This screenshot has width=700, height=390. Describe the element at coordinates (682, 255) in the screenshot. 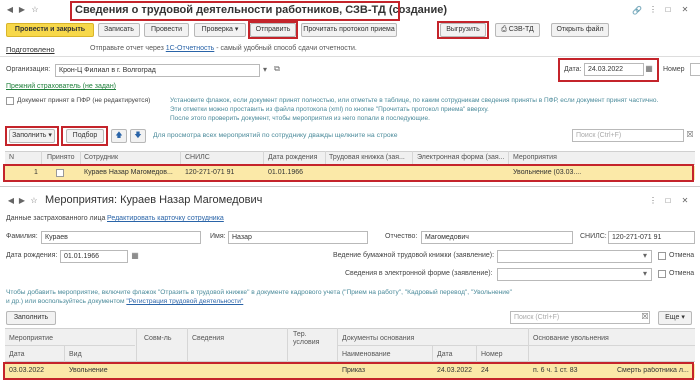

I see `cancel-label-1: Отмена` at that location.